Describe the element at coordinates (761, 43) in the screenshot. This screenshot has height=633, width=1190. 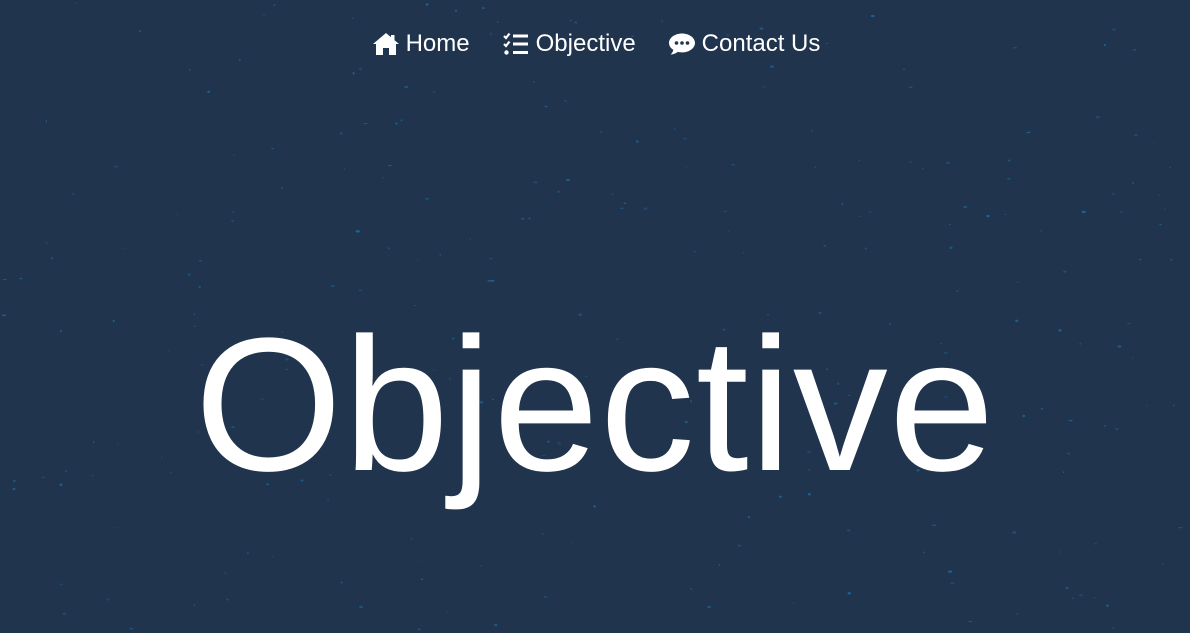
I see `nav-item-label: Contact Us` at that location.